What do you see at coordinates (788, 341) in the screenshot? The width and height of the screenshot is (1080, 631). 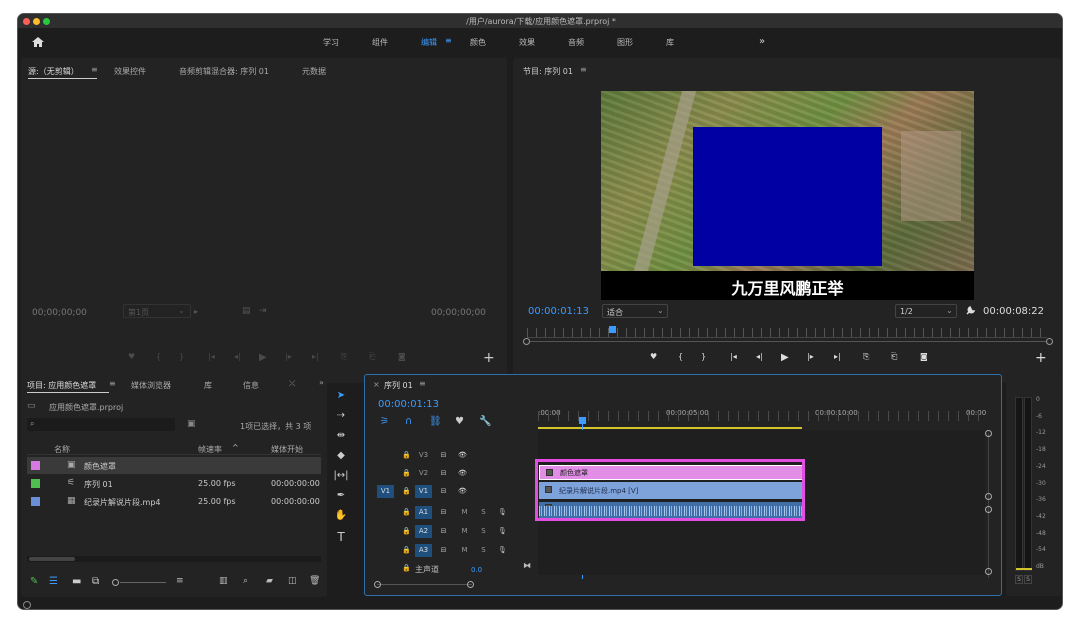 I see `program-zoom-scrollbar` at bounding box center [788, 341].